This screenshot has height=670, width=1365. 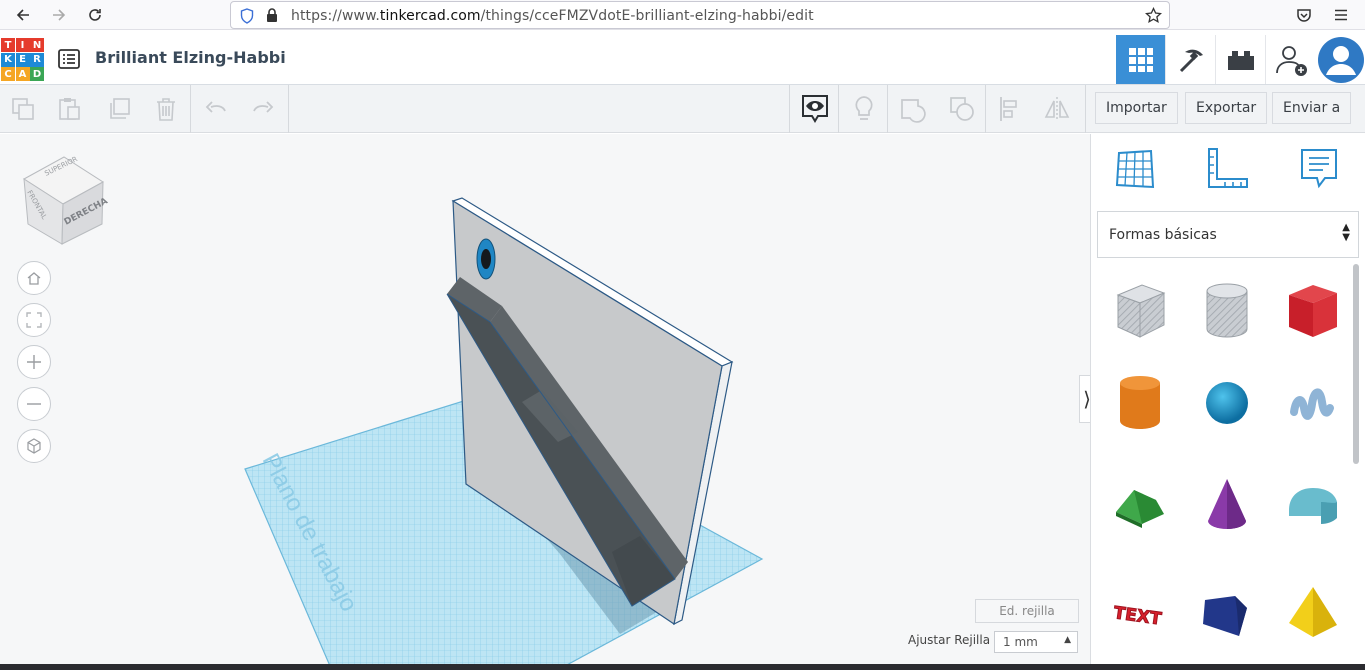 I want to click on shield-icon, so click(x=247, y=18).